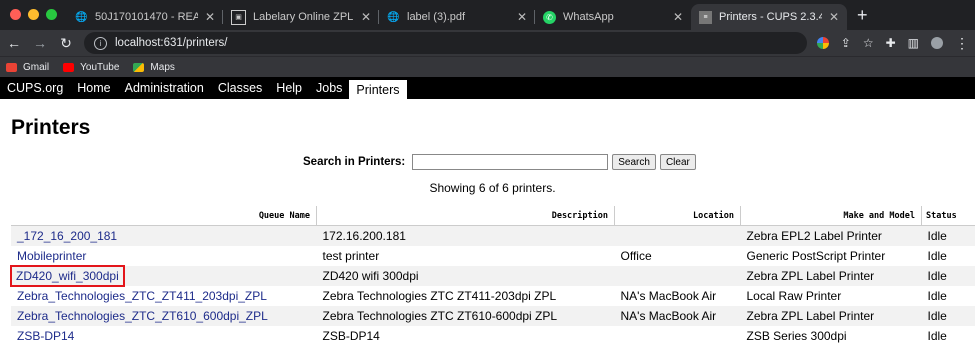  I want to click on url-bar: i localhost:631/printers/, so click(445, 43).